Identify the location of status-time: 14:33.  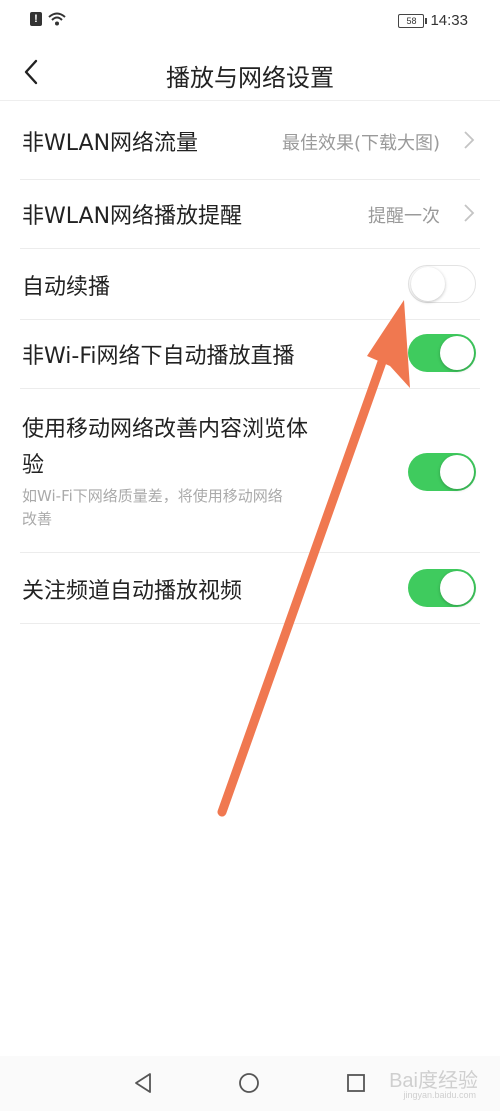
(449, 20).